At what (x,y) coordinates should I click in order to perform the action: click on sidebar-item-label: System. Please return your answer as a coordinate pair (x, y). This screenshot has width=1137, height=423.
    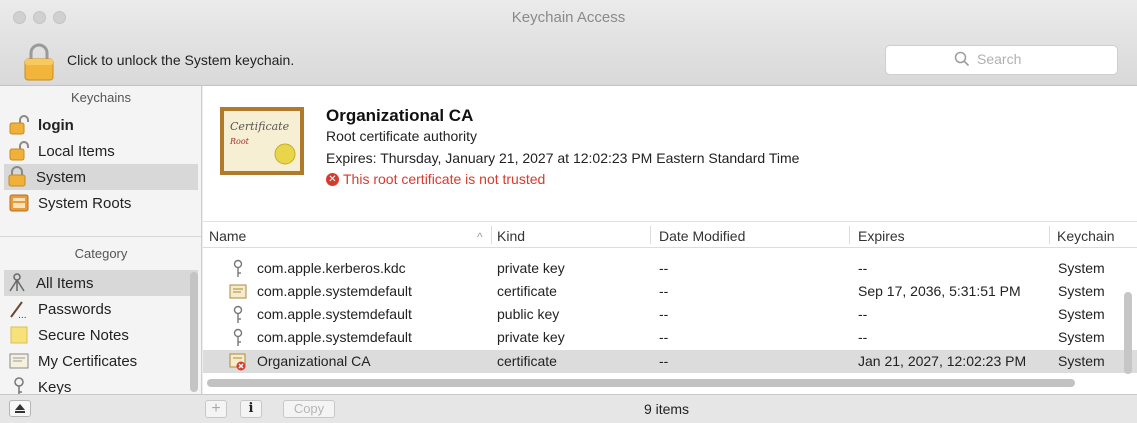
    Looking at the image, I should click on (61, 177).